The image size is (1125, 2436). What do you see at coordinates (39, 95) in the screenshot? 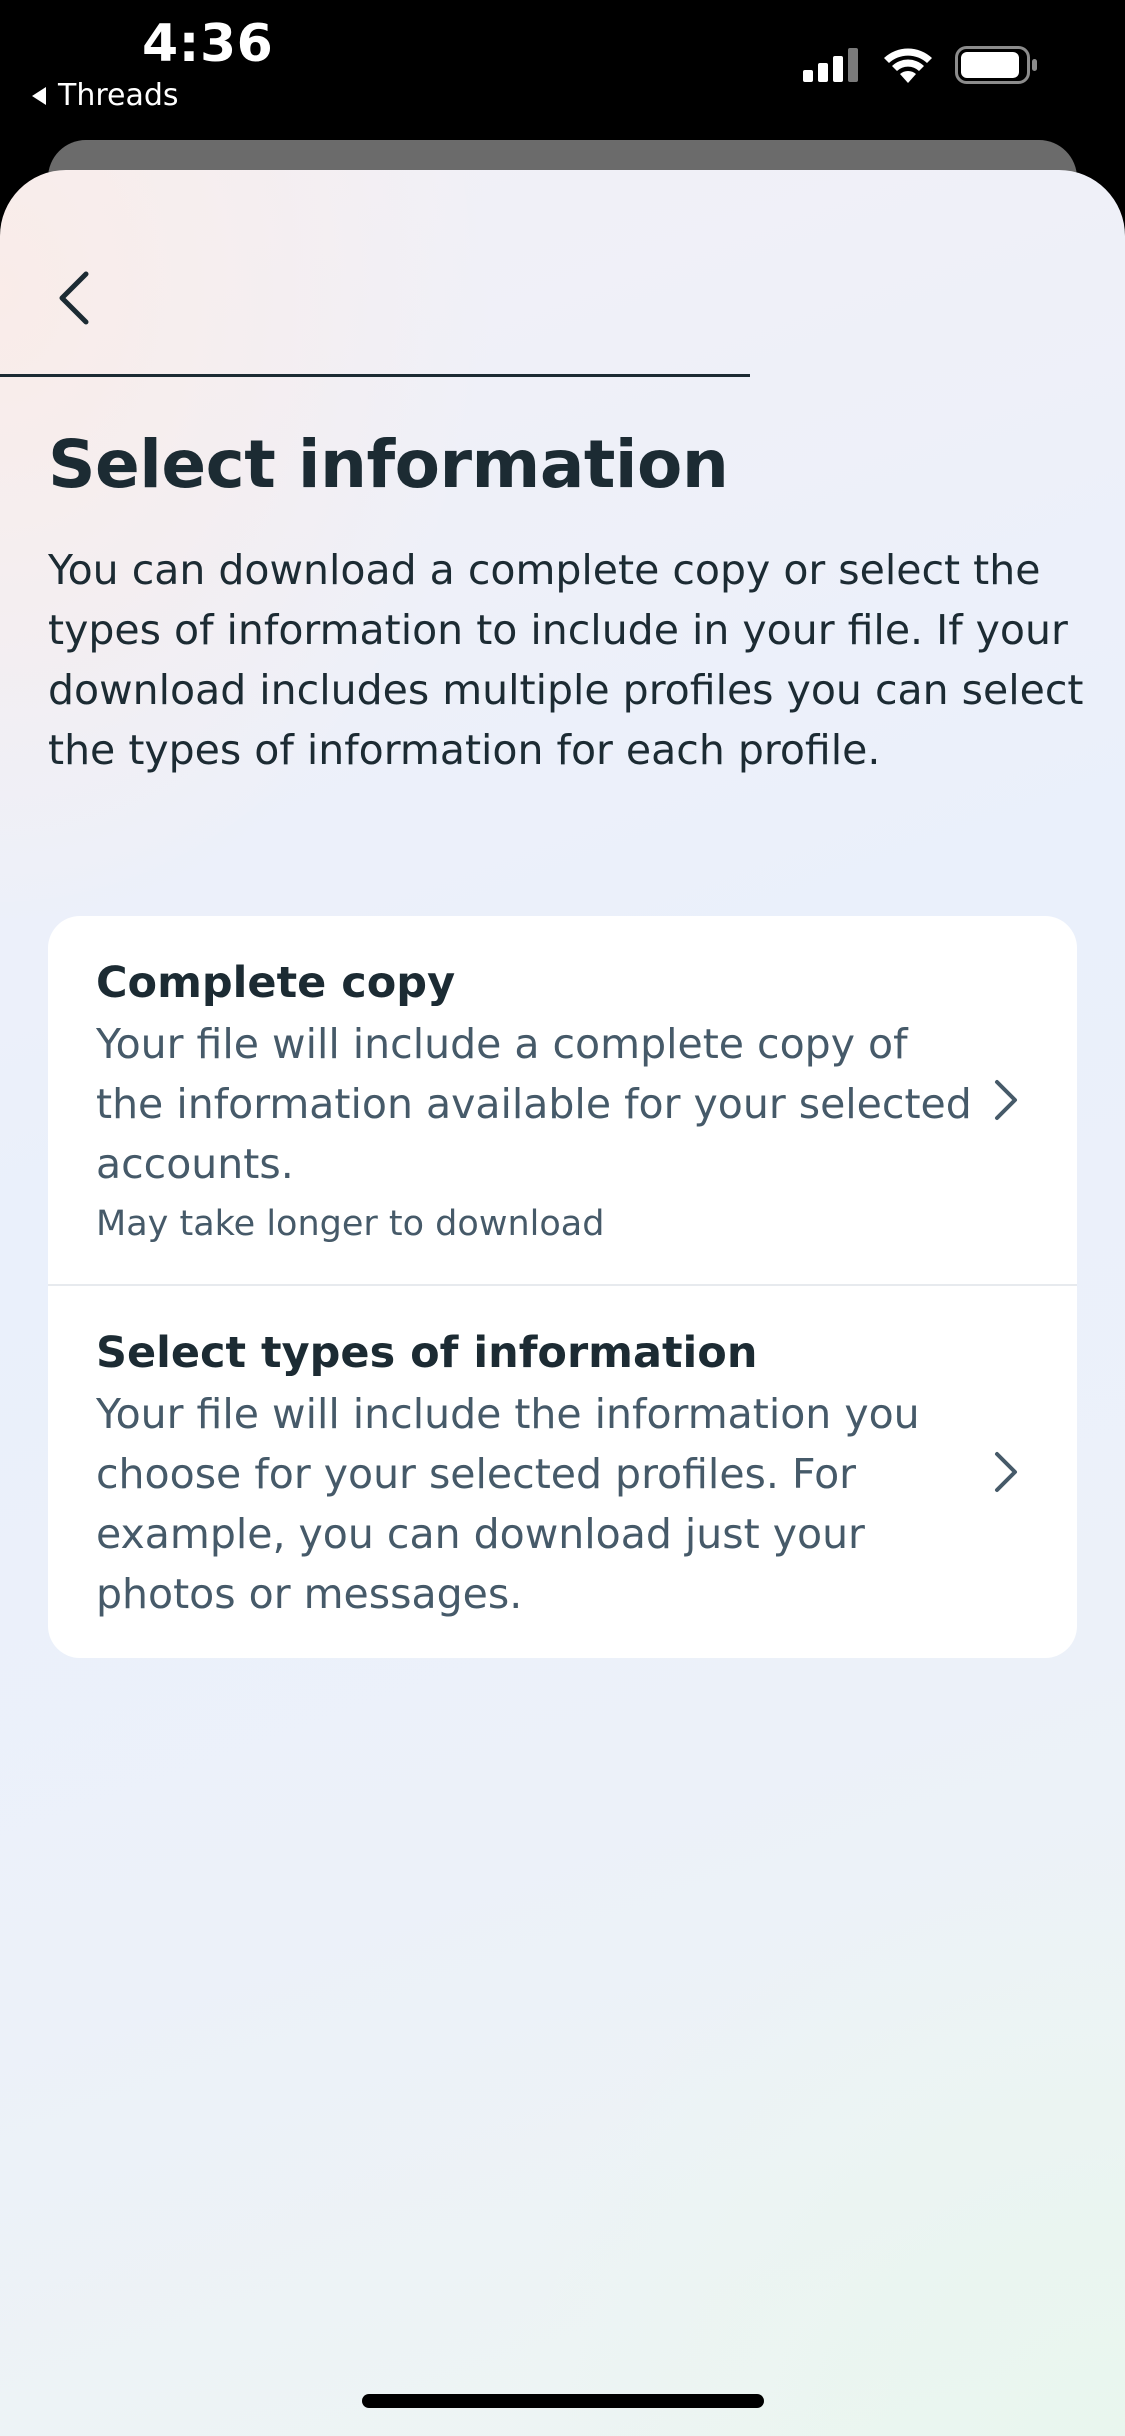
I see `back-triangle-icon` at bounding box center [39, 95].